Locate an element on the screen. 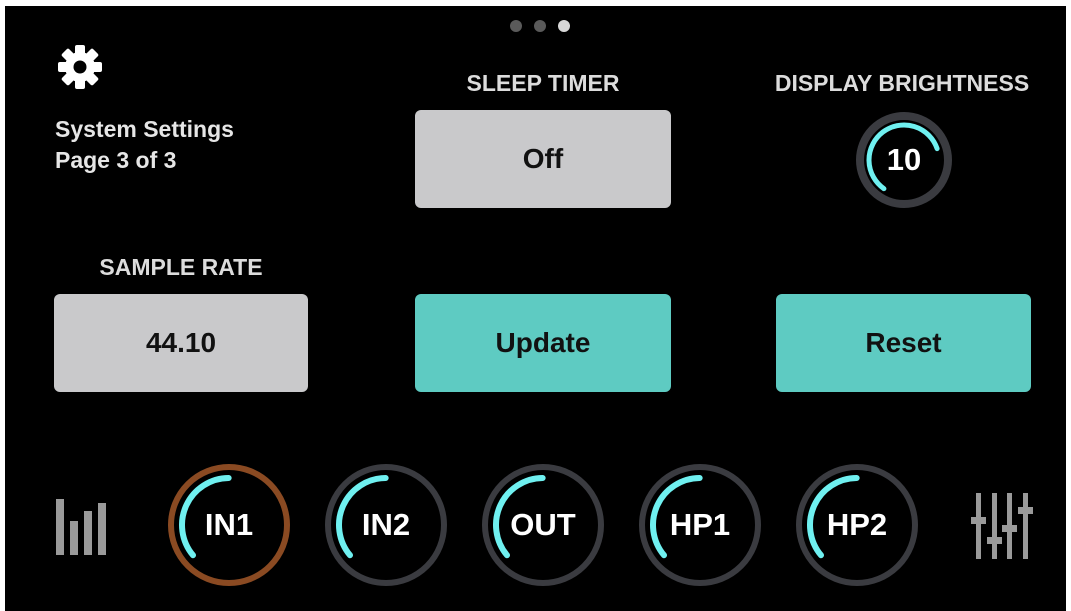 The width and height of the screenshot is (1071, 611). update-button: Update is located at coordinates (543, 343).